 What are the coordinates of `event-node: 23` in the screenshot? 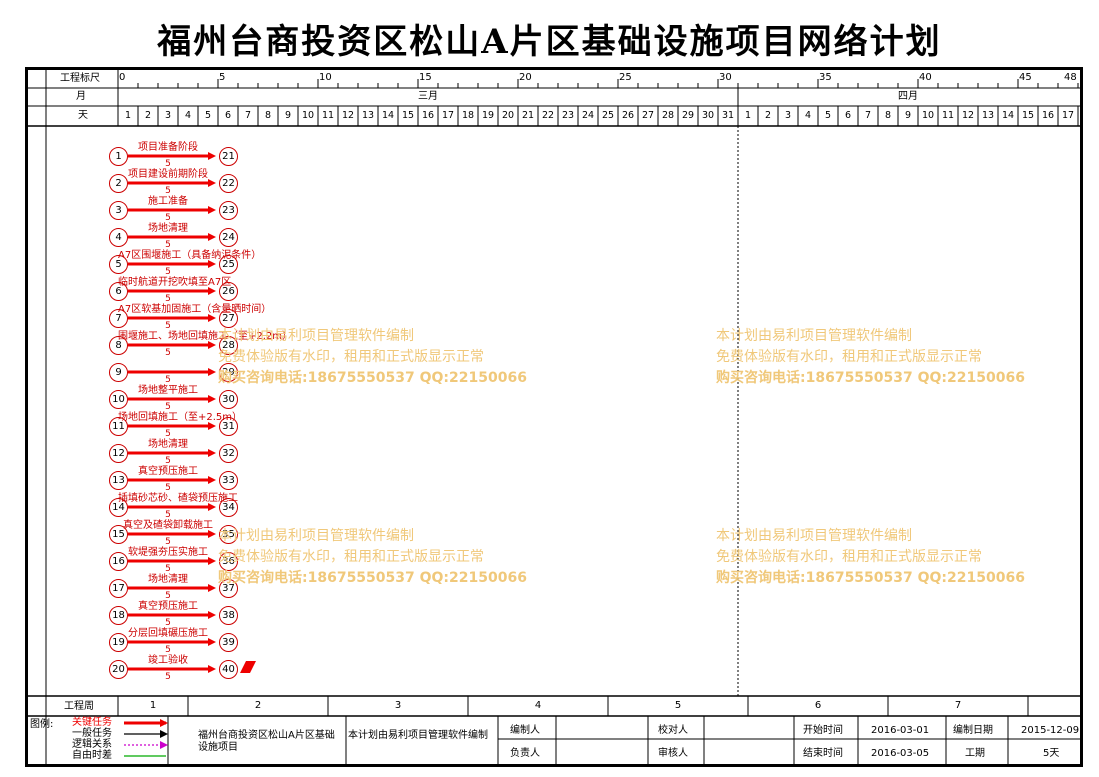 It's located at (228, 210).